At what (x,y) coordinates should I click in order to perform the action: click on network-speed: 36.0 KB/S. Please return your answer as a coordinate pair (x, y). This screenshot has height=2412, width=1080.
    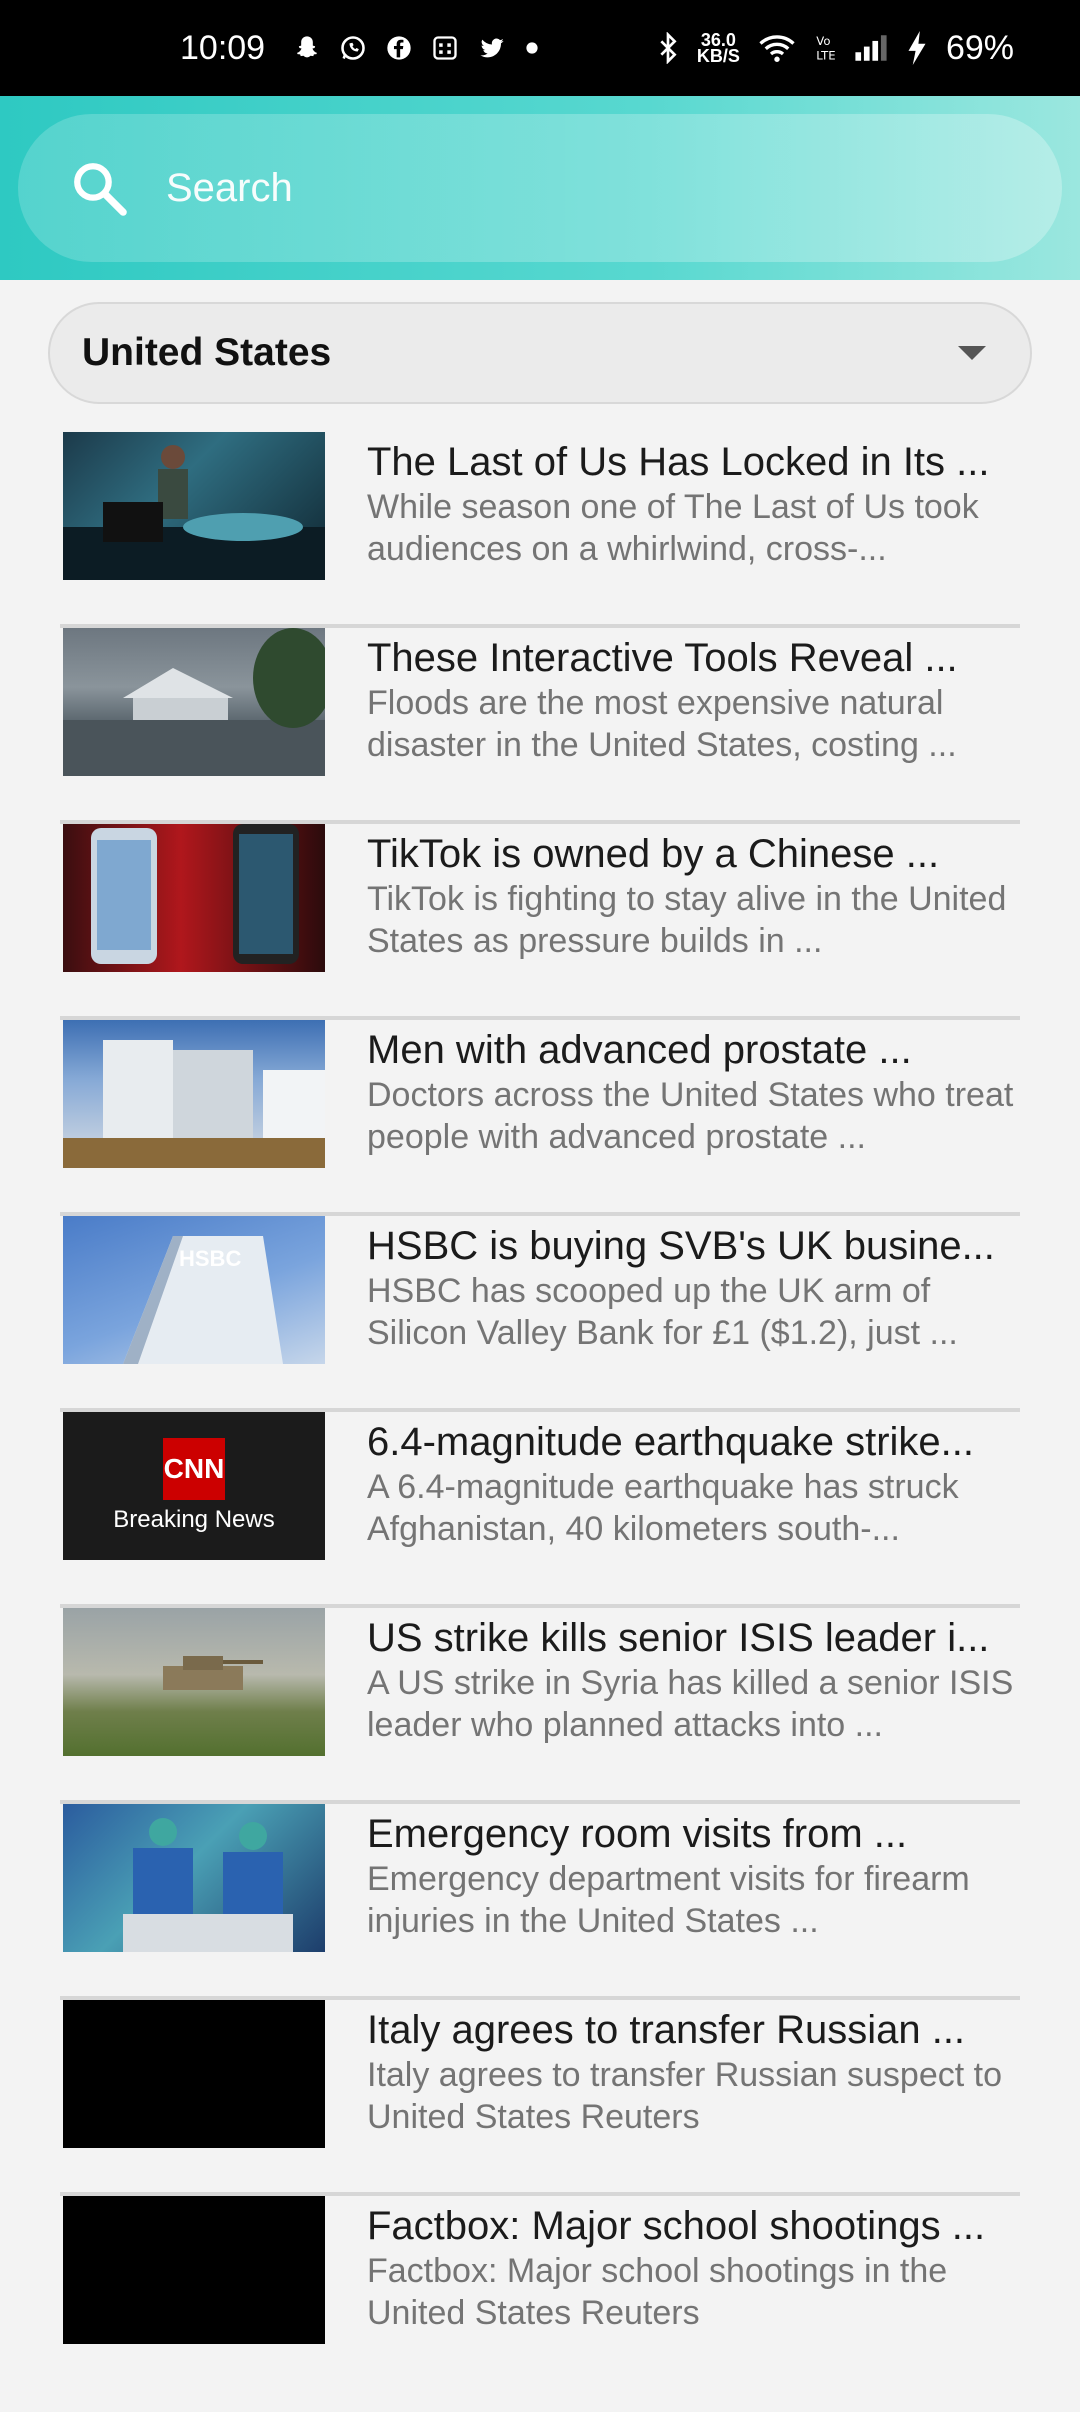
    Looking at the image, I should click on (718, 48).